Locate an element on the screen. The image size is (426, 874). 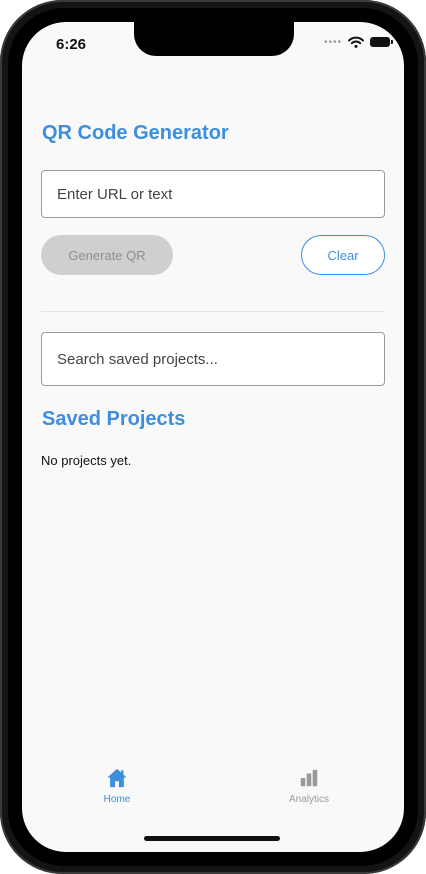
status-time: 6:26 is located at coordinates (71, 44).